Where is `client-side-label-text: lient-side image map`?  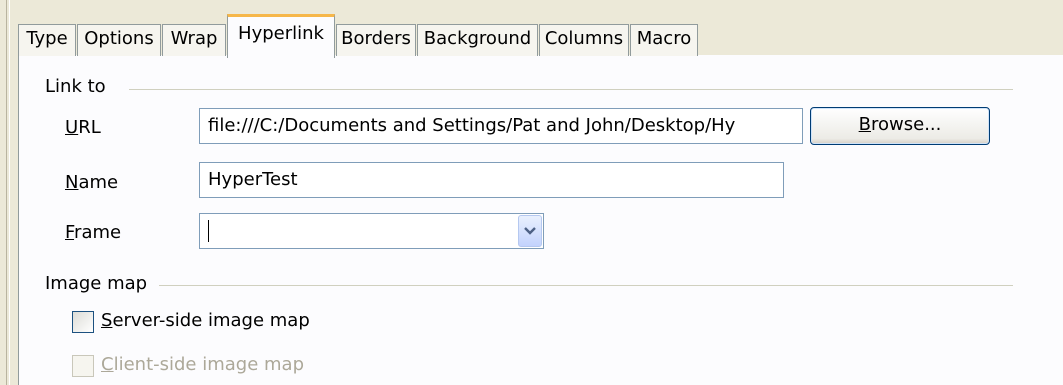
client-side-label-text: lient-side image map is located at coordinates (208, 364).